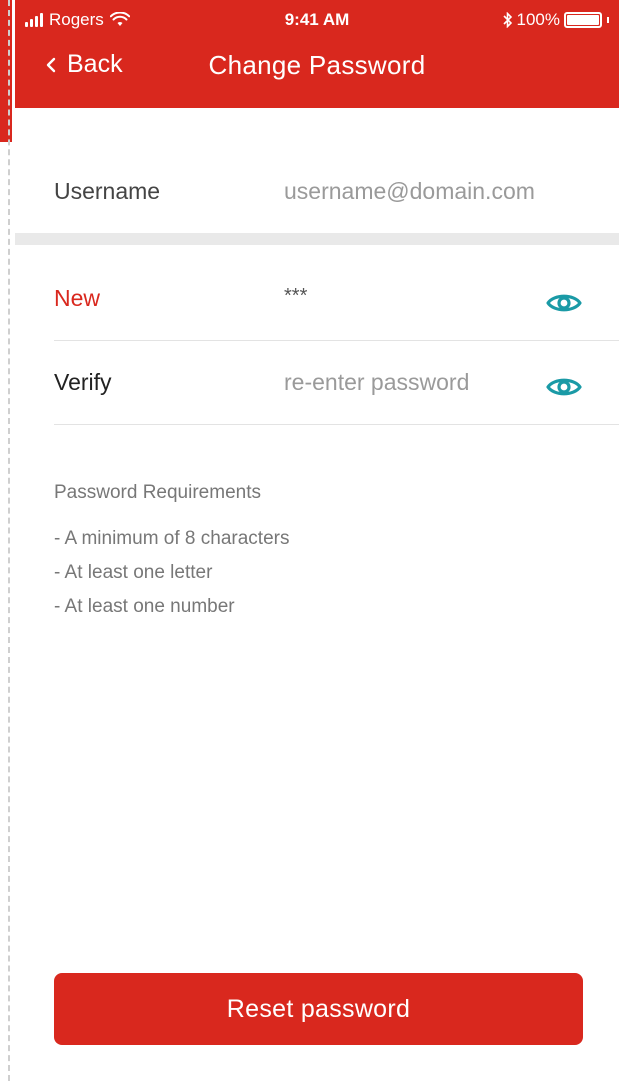 The height and width of the screenshot is (1081, 619). I want to click on left-dashed-guide, so click(9, 540).